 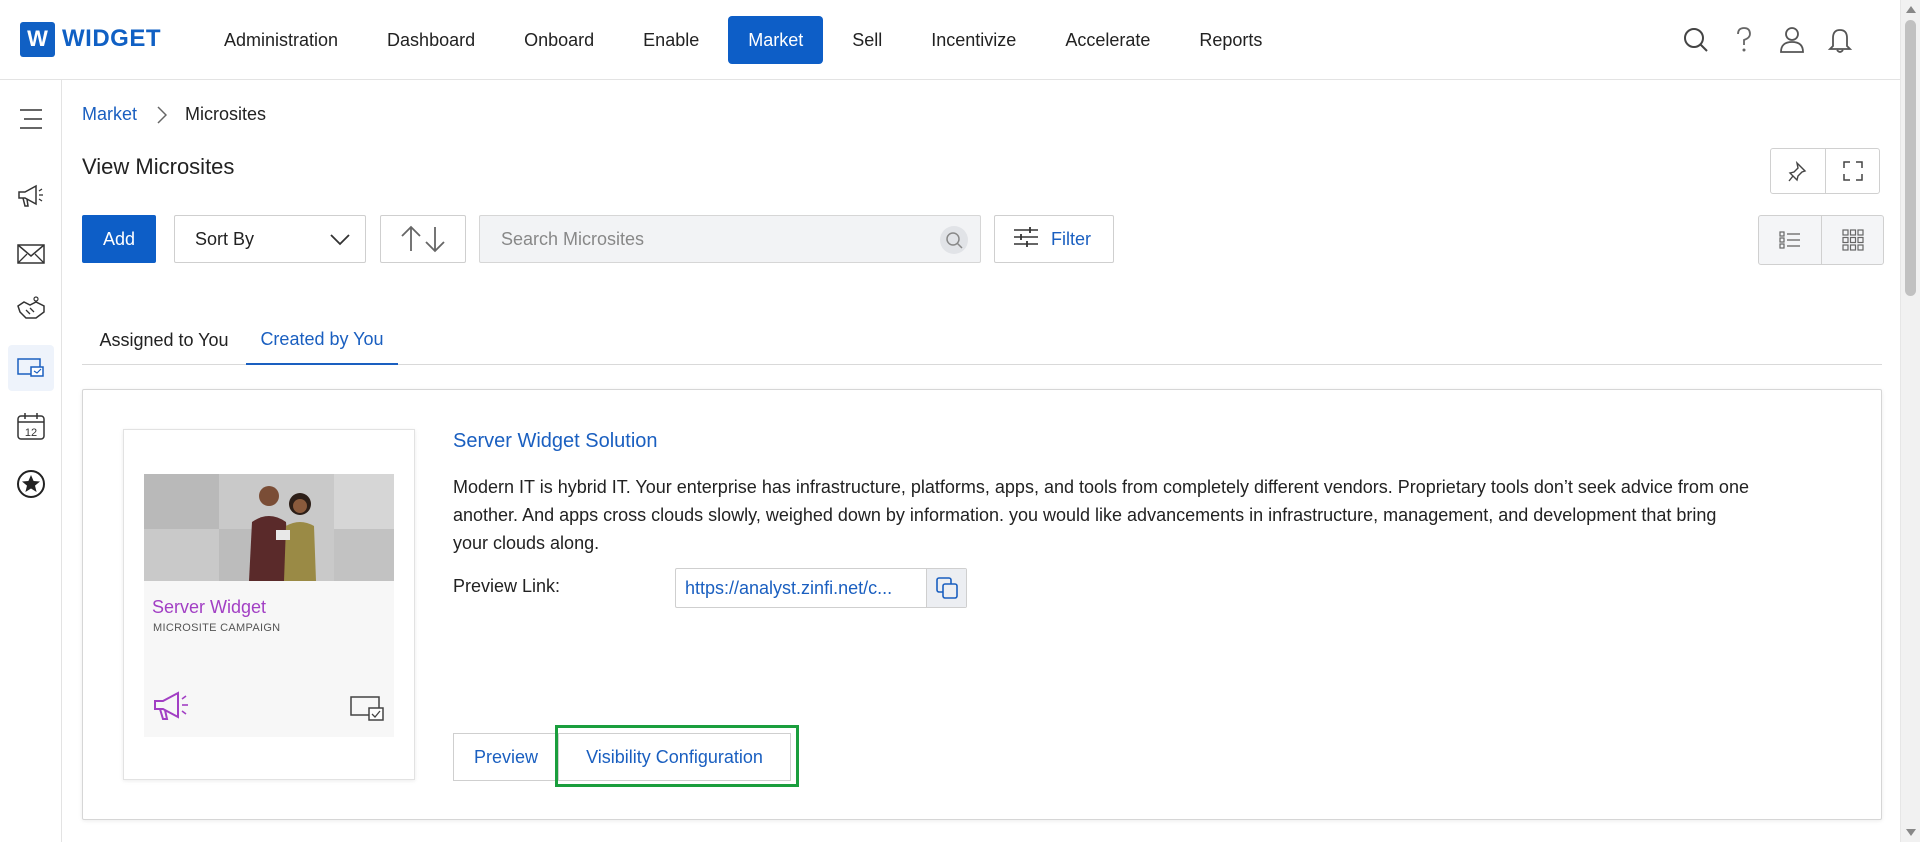 What do you see at coordinates (225, 238) in the screenshot?
I see `sort-by-label: Sort By` at bounding box center [225, 238].